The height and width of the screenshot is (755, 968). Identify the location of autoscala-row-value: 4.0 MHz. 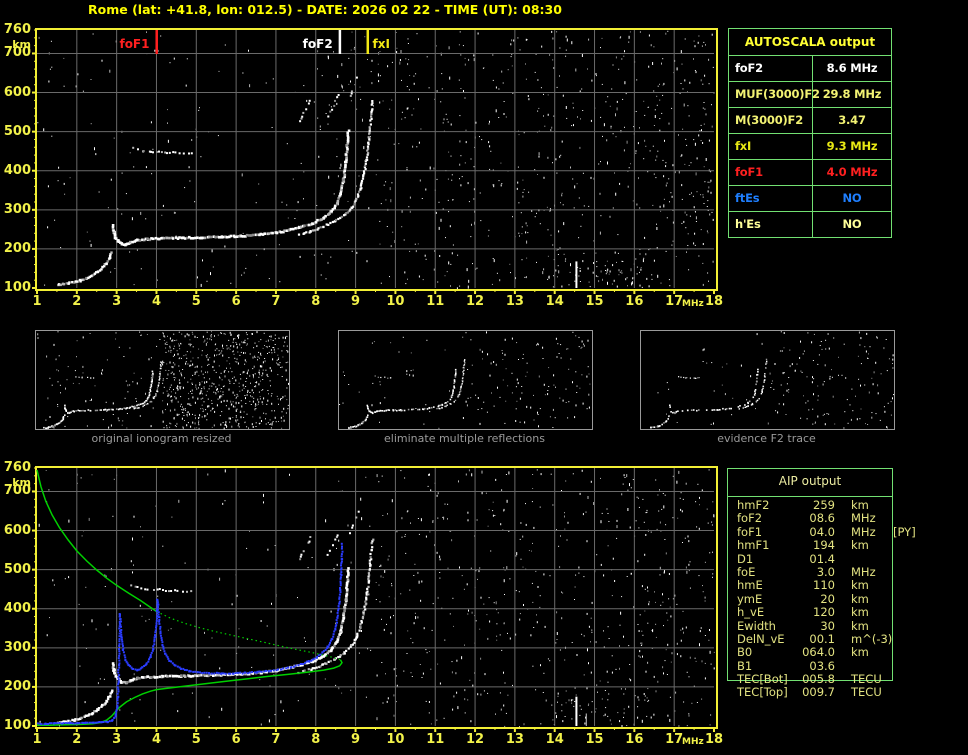
(852, 172).